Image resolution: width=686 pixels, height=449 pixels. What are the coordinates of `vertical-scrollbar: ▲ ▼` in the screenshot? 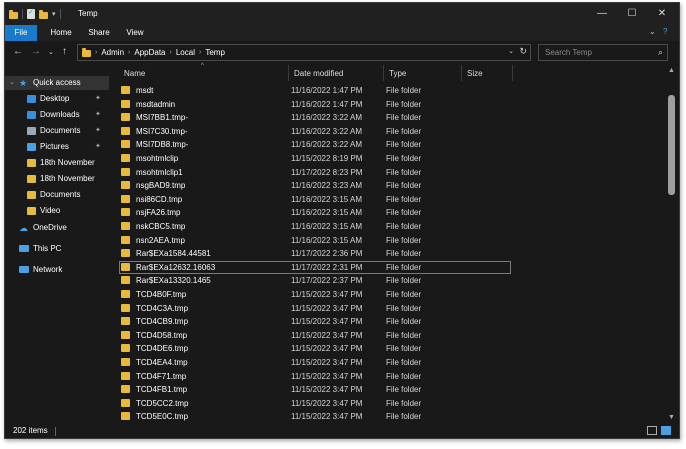 It's located at (671, 244).